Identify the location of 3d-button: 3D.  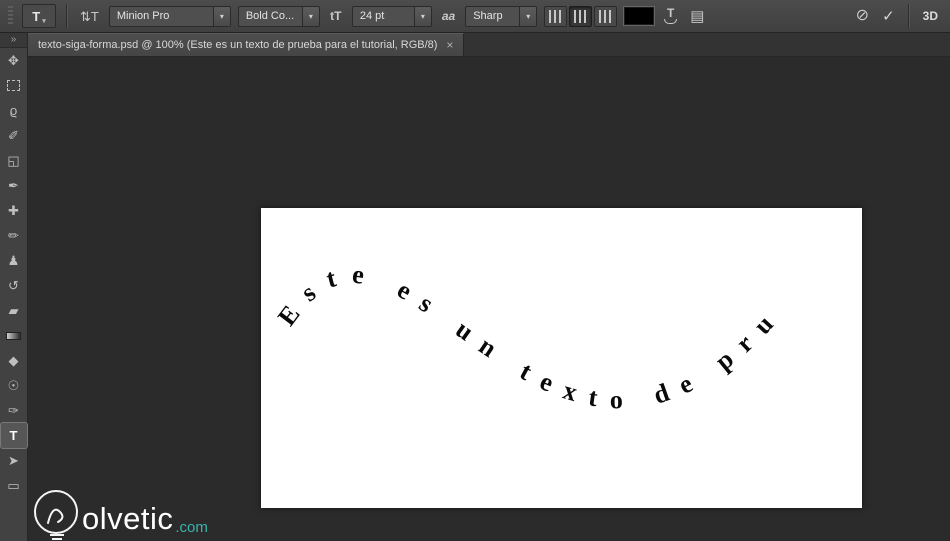
(930, 16).